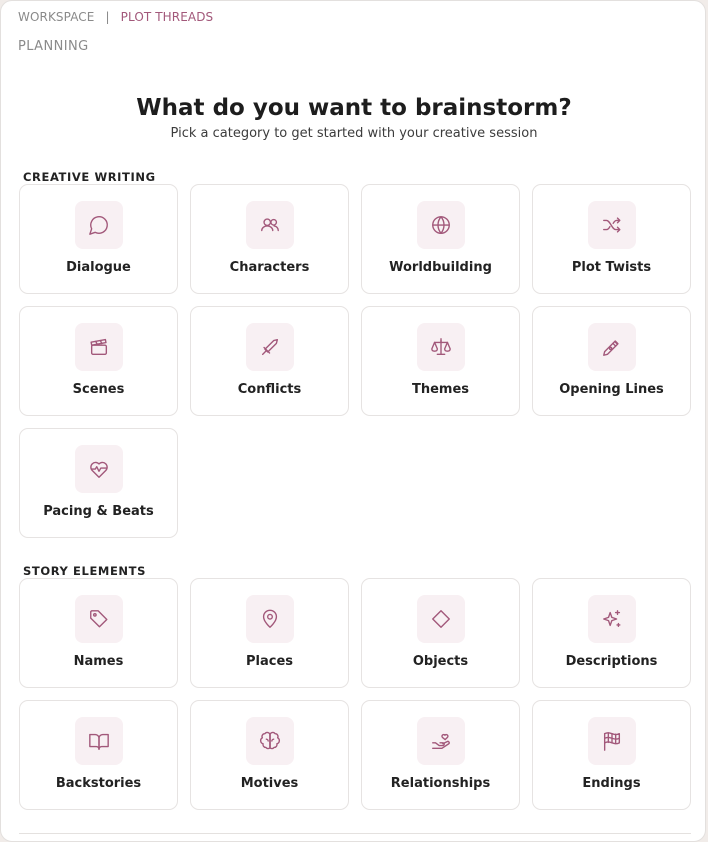  I want to click on chat-bubble-icon, so click(98, 225).